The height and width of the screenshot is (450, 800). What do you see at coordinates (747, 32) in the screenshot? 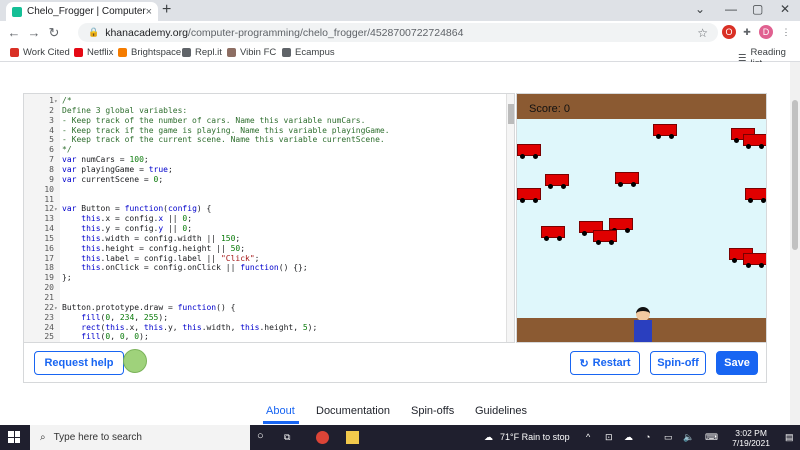
I see `extensions-icon: ✚` at bounding box center [747, 32].